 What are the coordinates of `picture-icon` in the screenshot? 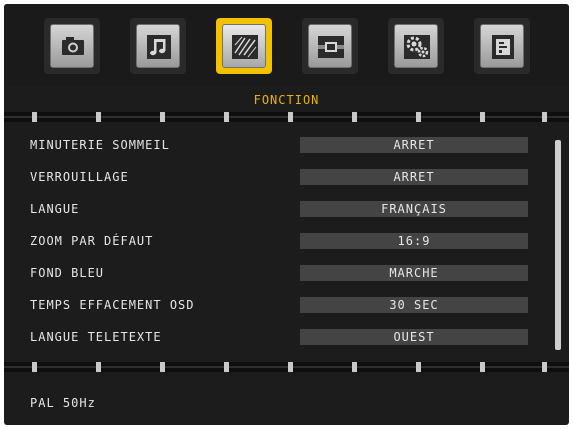 It's located at (72, 46).